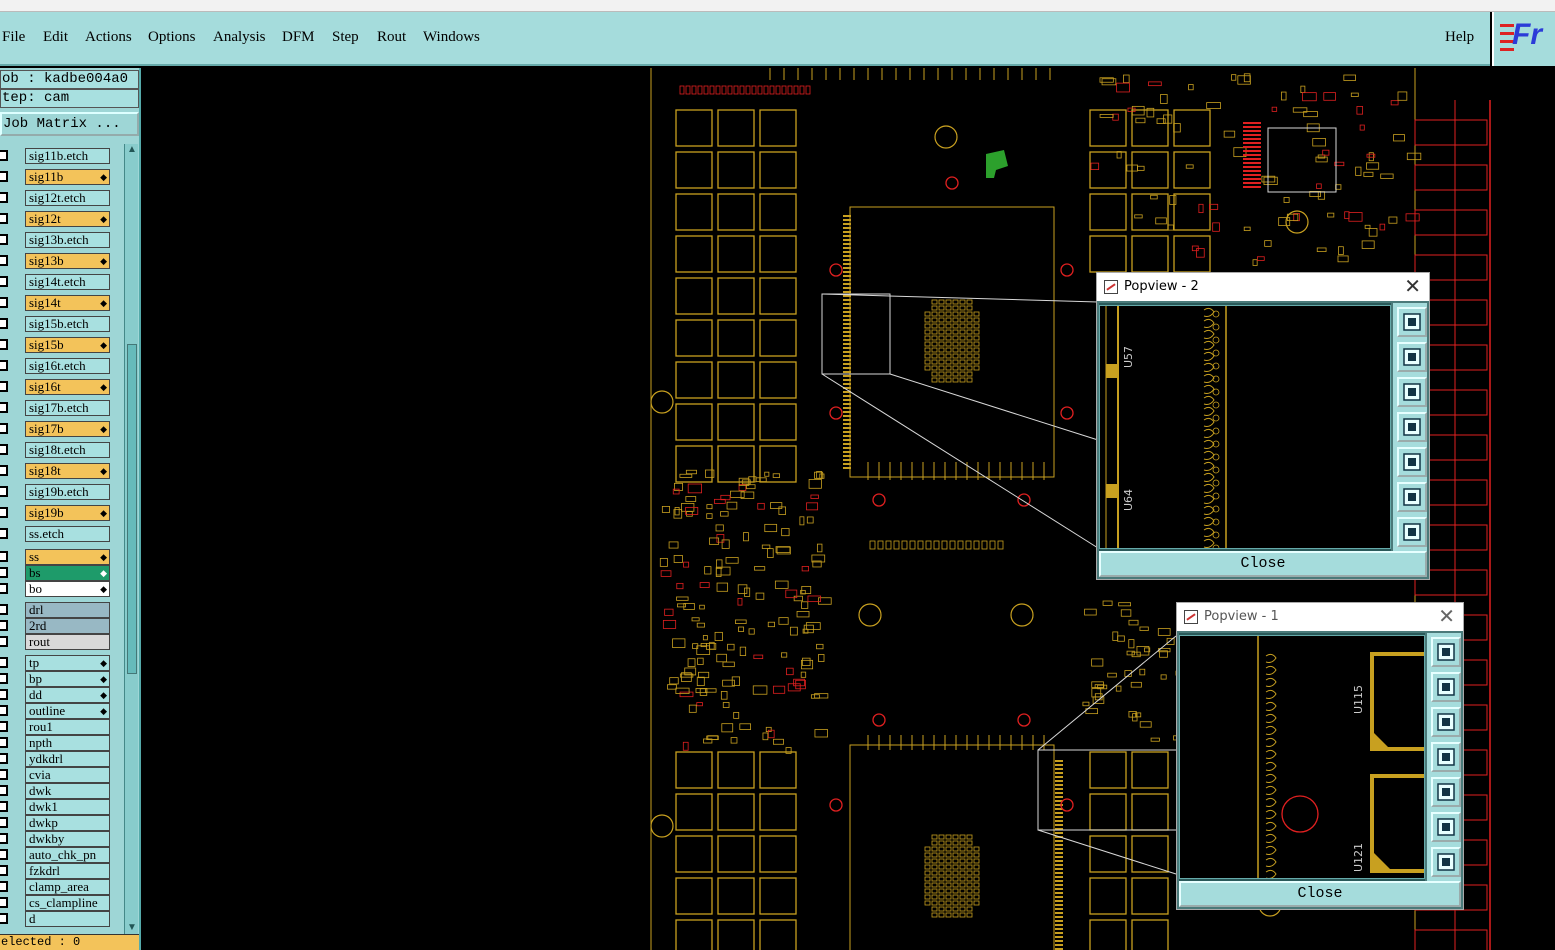  What do you see at coordinates (239, 37) in the screenshot?
I see `menu-analysis: Analysis` at bounding box center [239, 37].